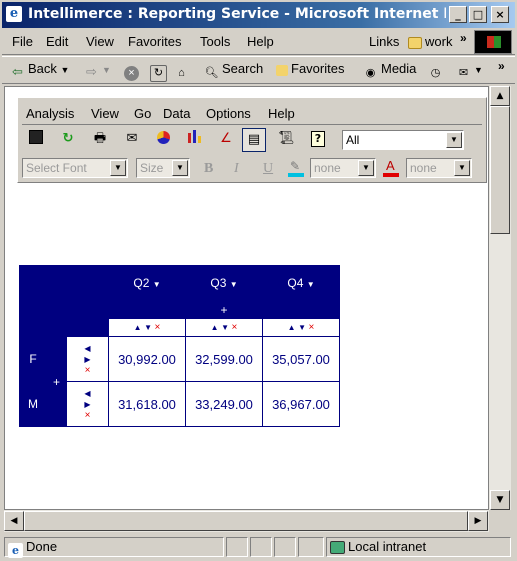 This screenshot has width=517, height=561. Describe the element at coordinates (91, 71) in the screenshot. I see `forward-arrow-icon: ⇨` at that location.